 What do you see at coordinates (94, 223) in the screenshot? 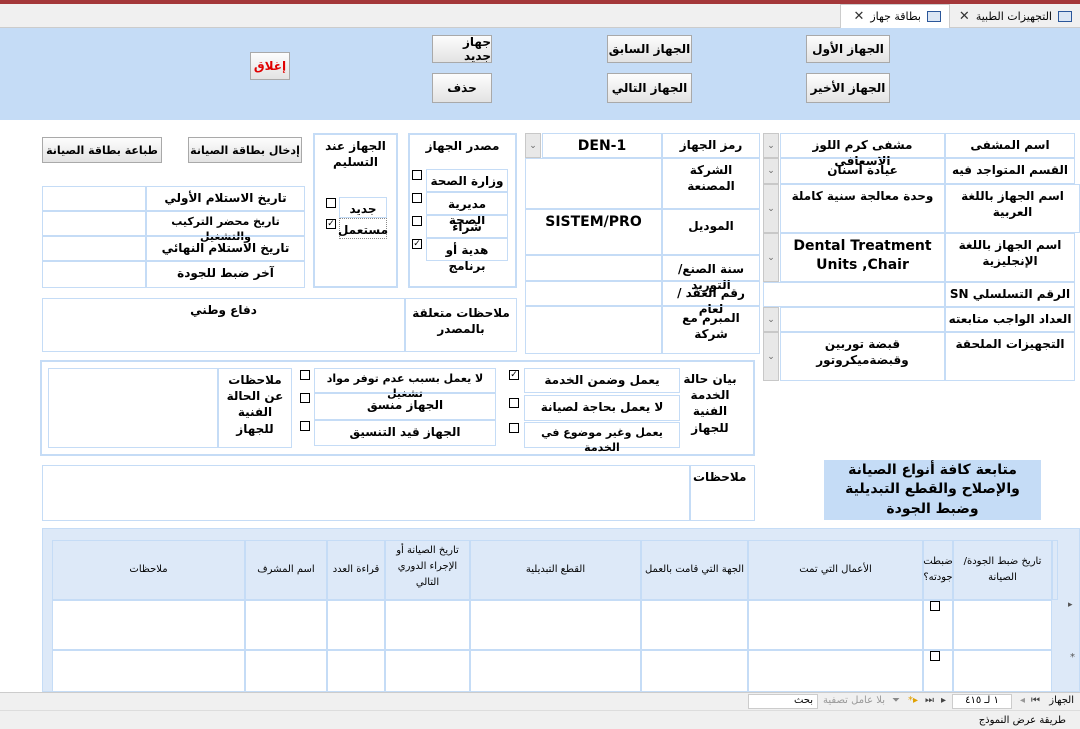
I see `installation-date-field` at bounding box center [94, 223].